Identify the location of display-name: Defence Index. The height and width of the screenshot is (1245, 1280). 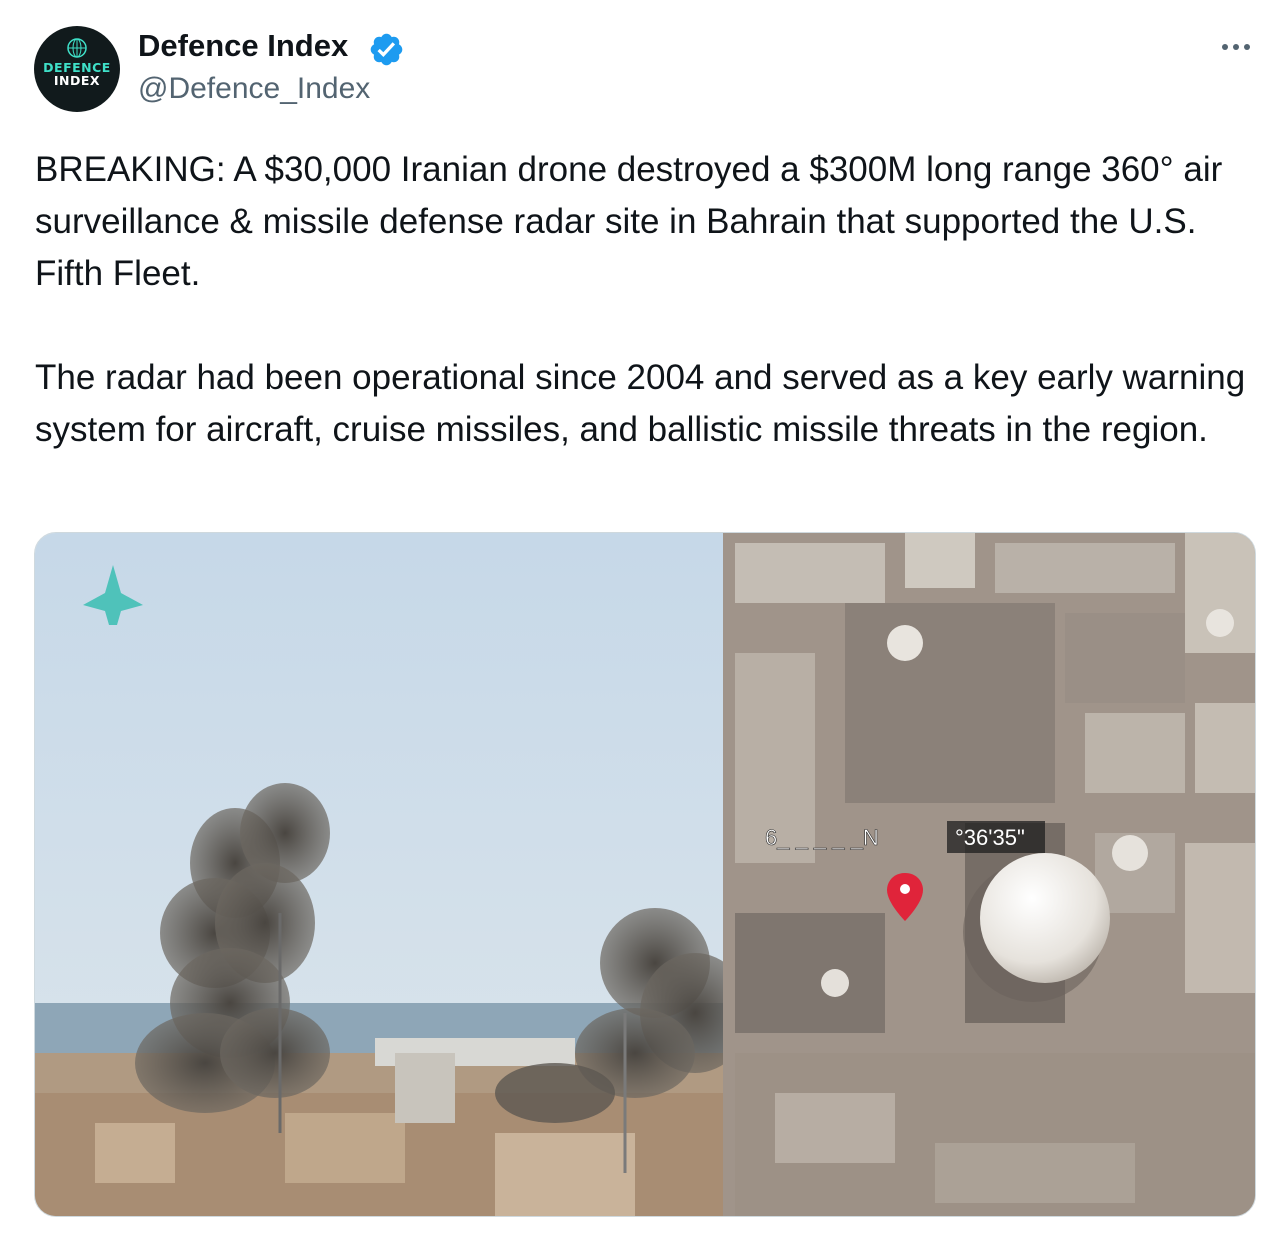
(243, 46).